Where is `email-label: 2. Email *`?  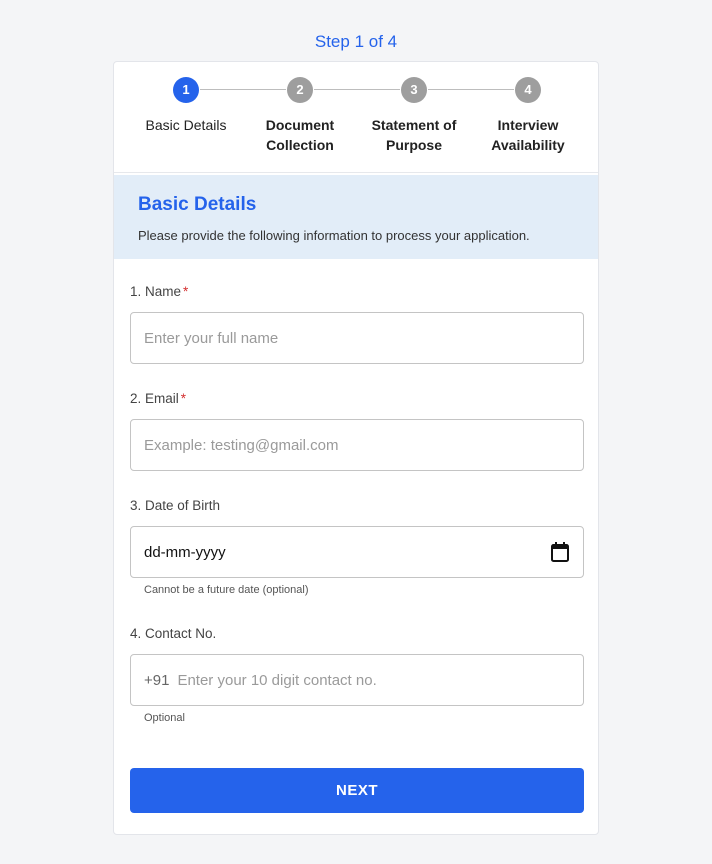
email-label: 2. Email * is located at coordinates (158, 398).